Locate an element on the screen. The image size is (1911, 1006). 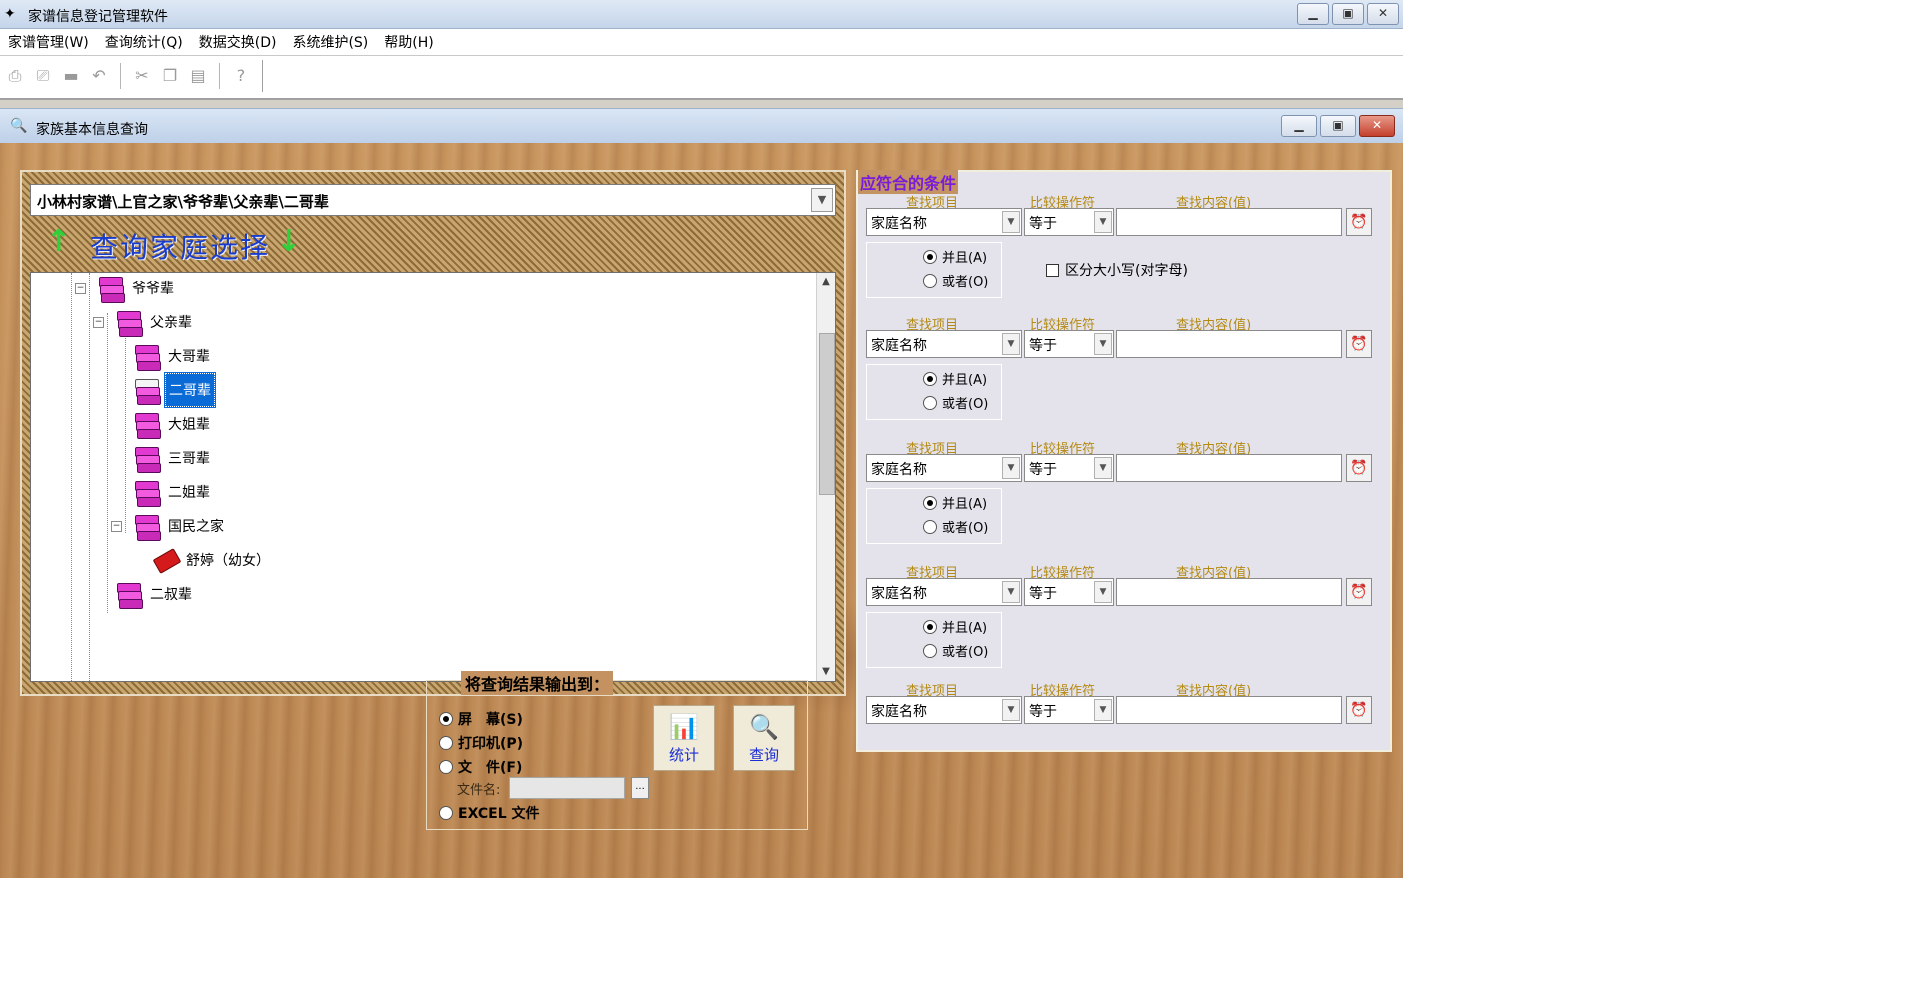
scroll-down-icon: ▼ is located at coordinates (826, 672).